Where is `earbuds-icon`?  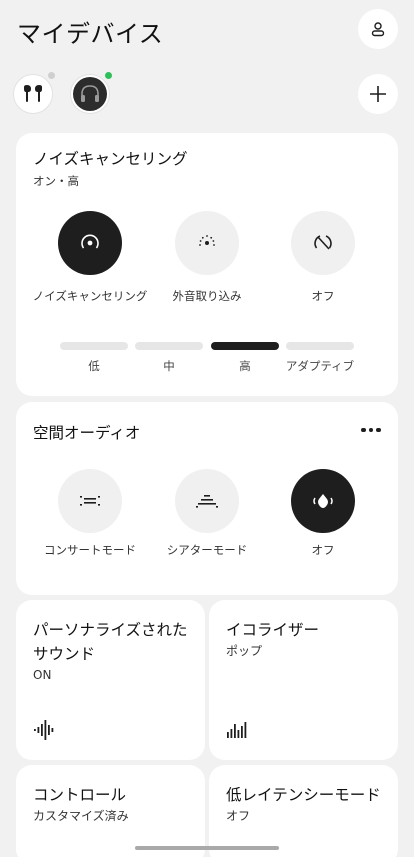 earbuds-icon is located at coordinates (33, 93).